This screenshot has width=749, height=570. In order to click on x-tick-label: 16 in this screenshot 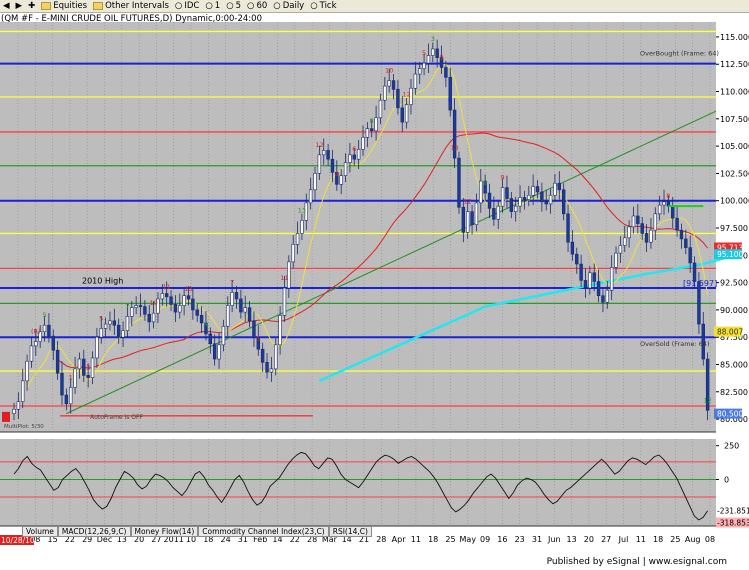, I will do `click(502, 539)`.